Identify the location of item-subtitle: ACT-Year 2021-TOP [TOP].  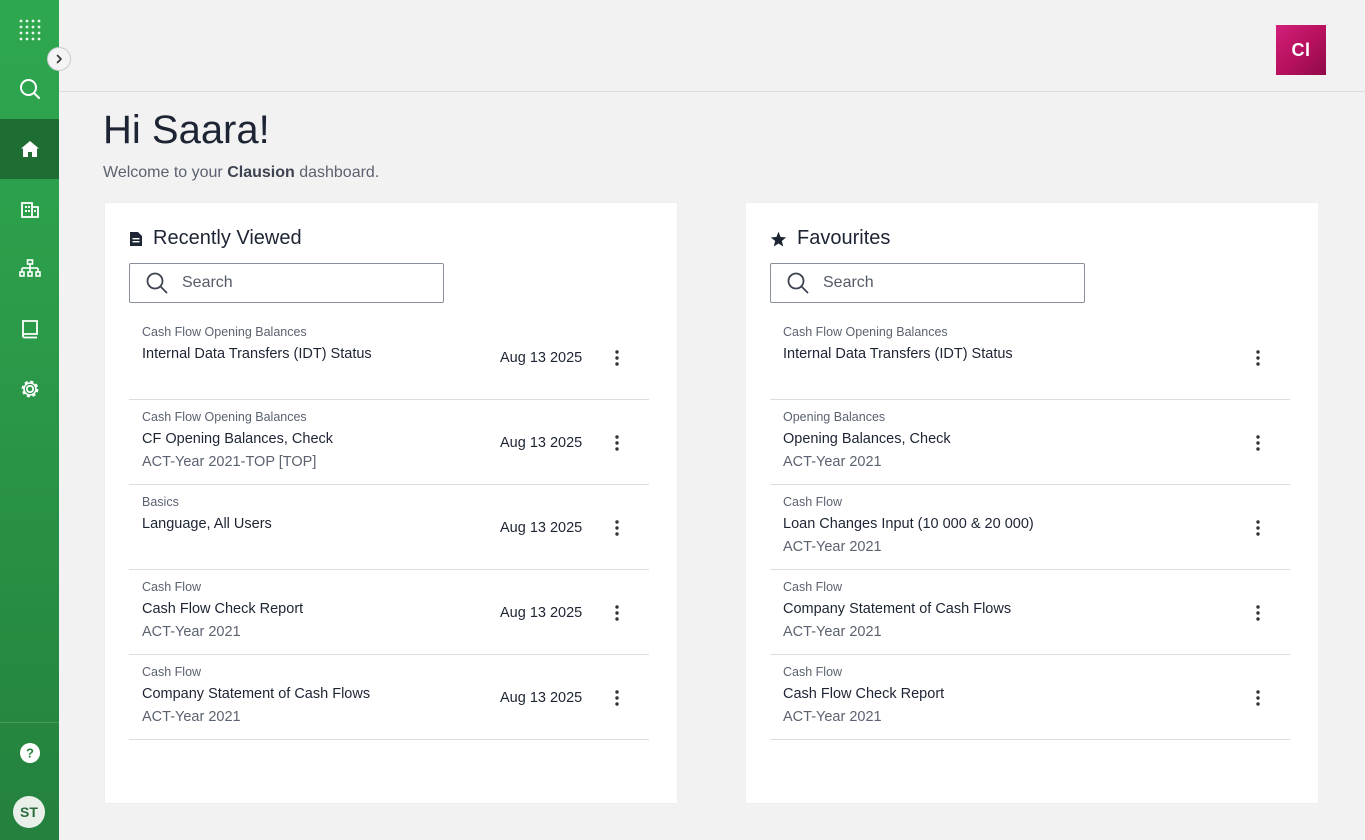
(229, 462).